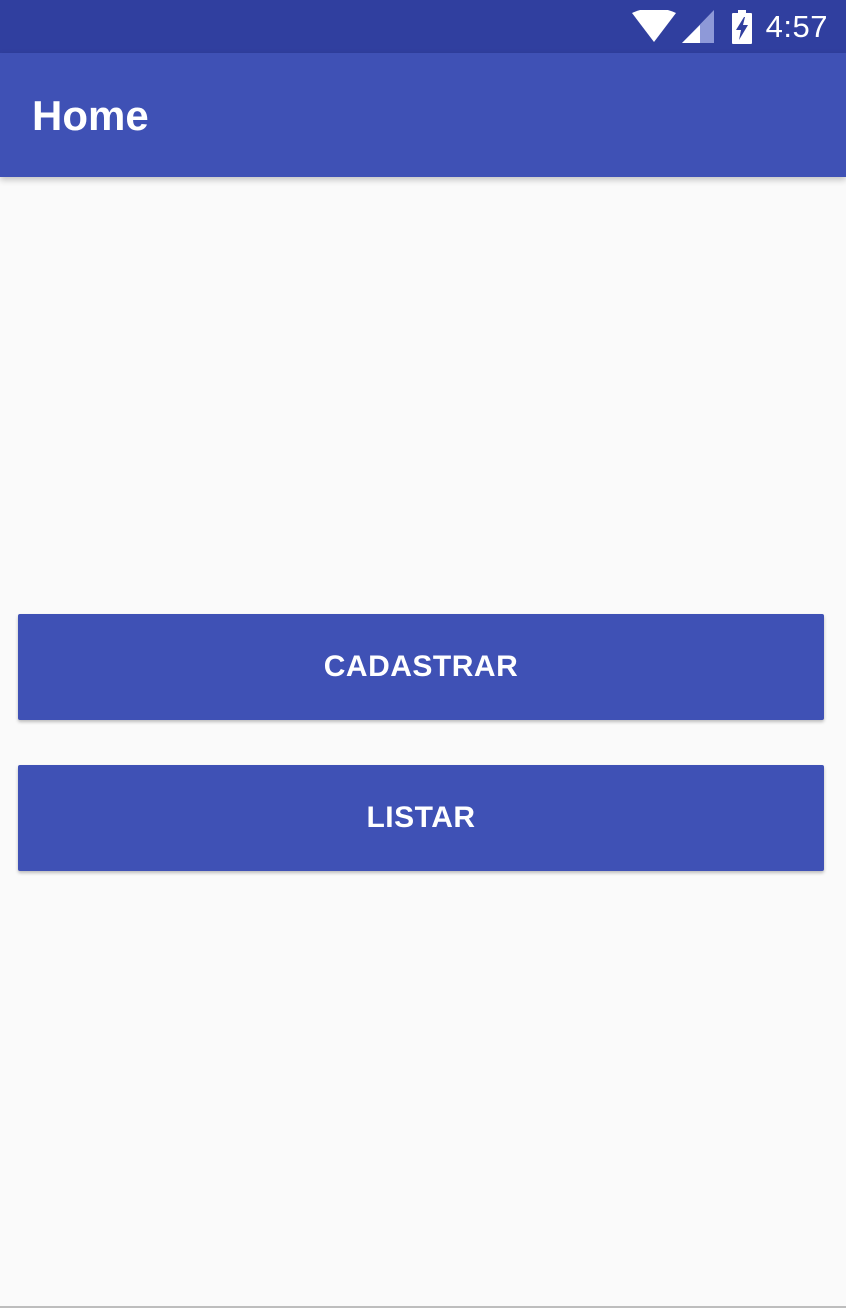 The width and height of the screenshot is (846, 1308). What do you see at coordinates (90, 115) in the screenshot?
I see `page-title: Home` at bounding box center [90, 115].